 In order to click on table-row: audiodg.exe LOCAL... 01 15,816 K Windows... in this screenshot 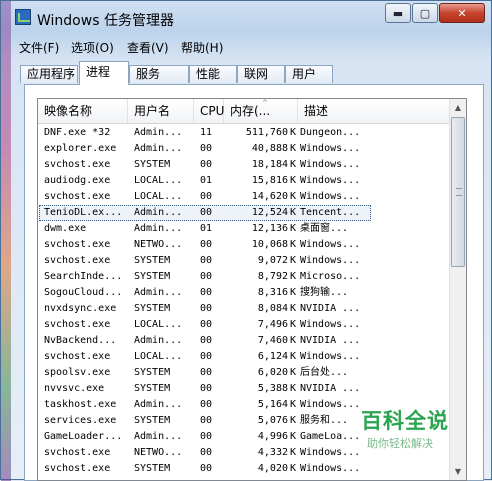, I will do `click(244, 181)`.